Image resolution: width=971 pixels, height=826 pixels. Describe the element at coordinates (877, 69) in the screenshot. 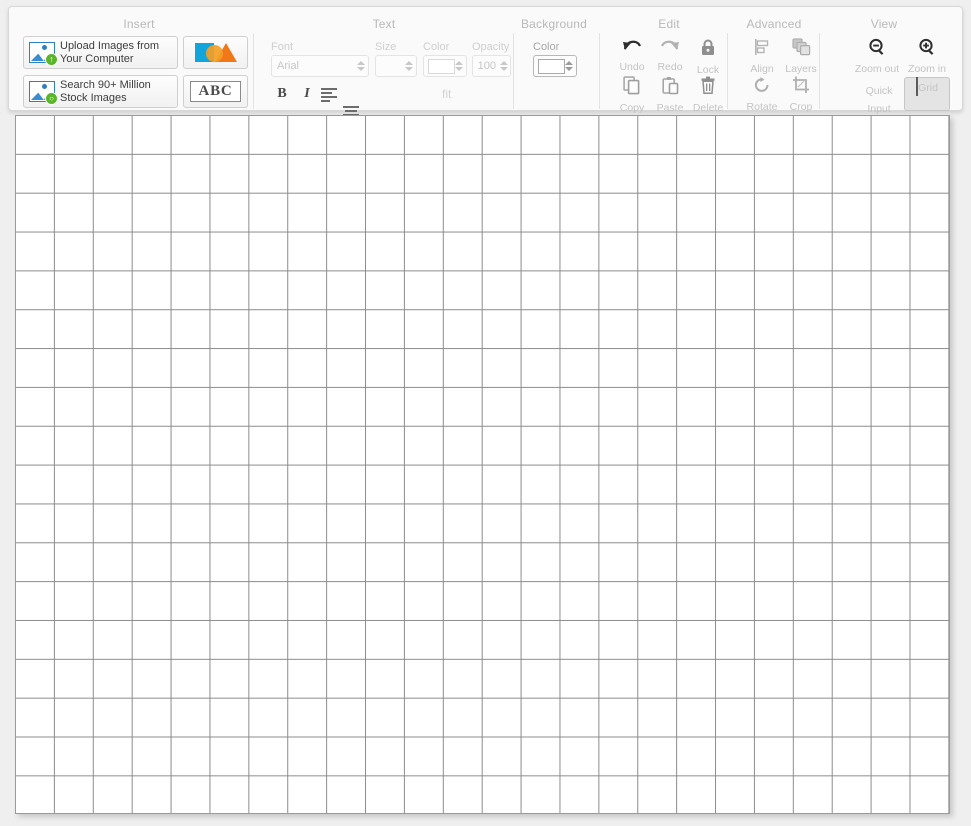

I see `zoom-out-label: Zoom out` at that location.